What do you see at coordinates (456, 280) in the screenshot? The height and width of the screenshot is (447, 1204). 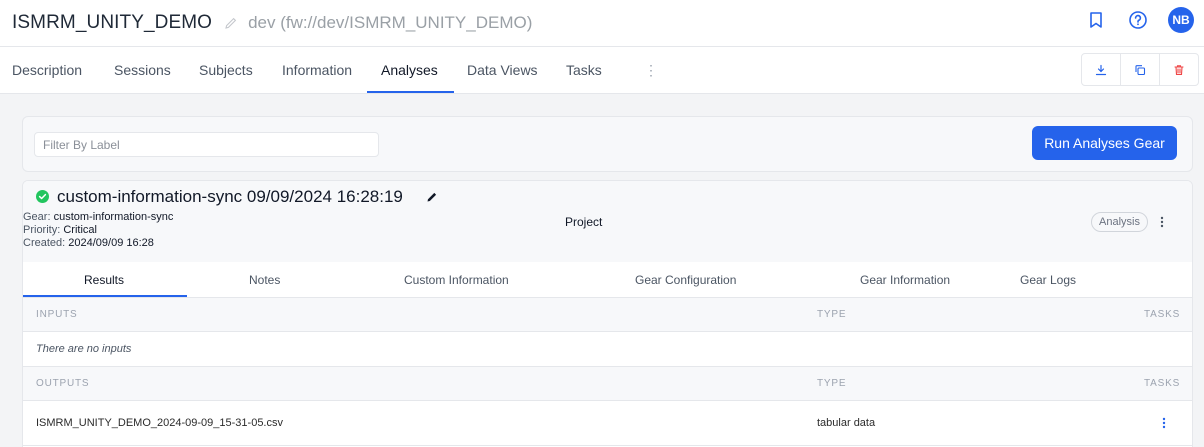 I see `tab-custom-information: Custom Information` at bounding box center [456, 280].